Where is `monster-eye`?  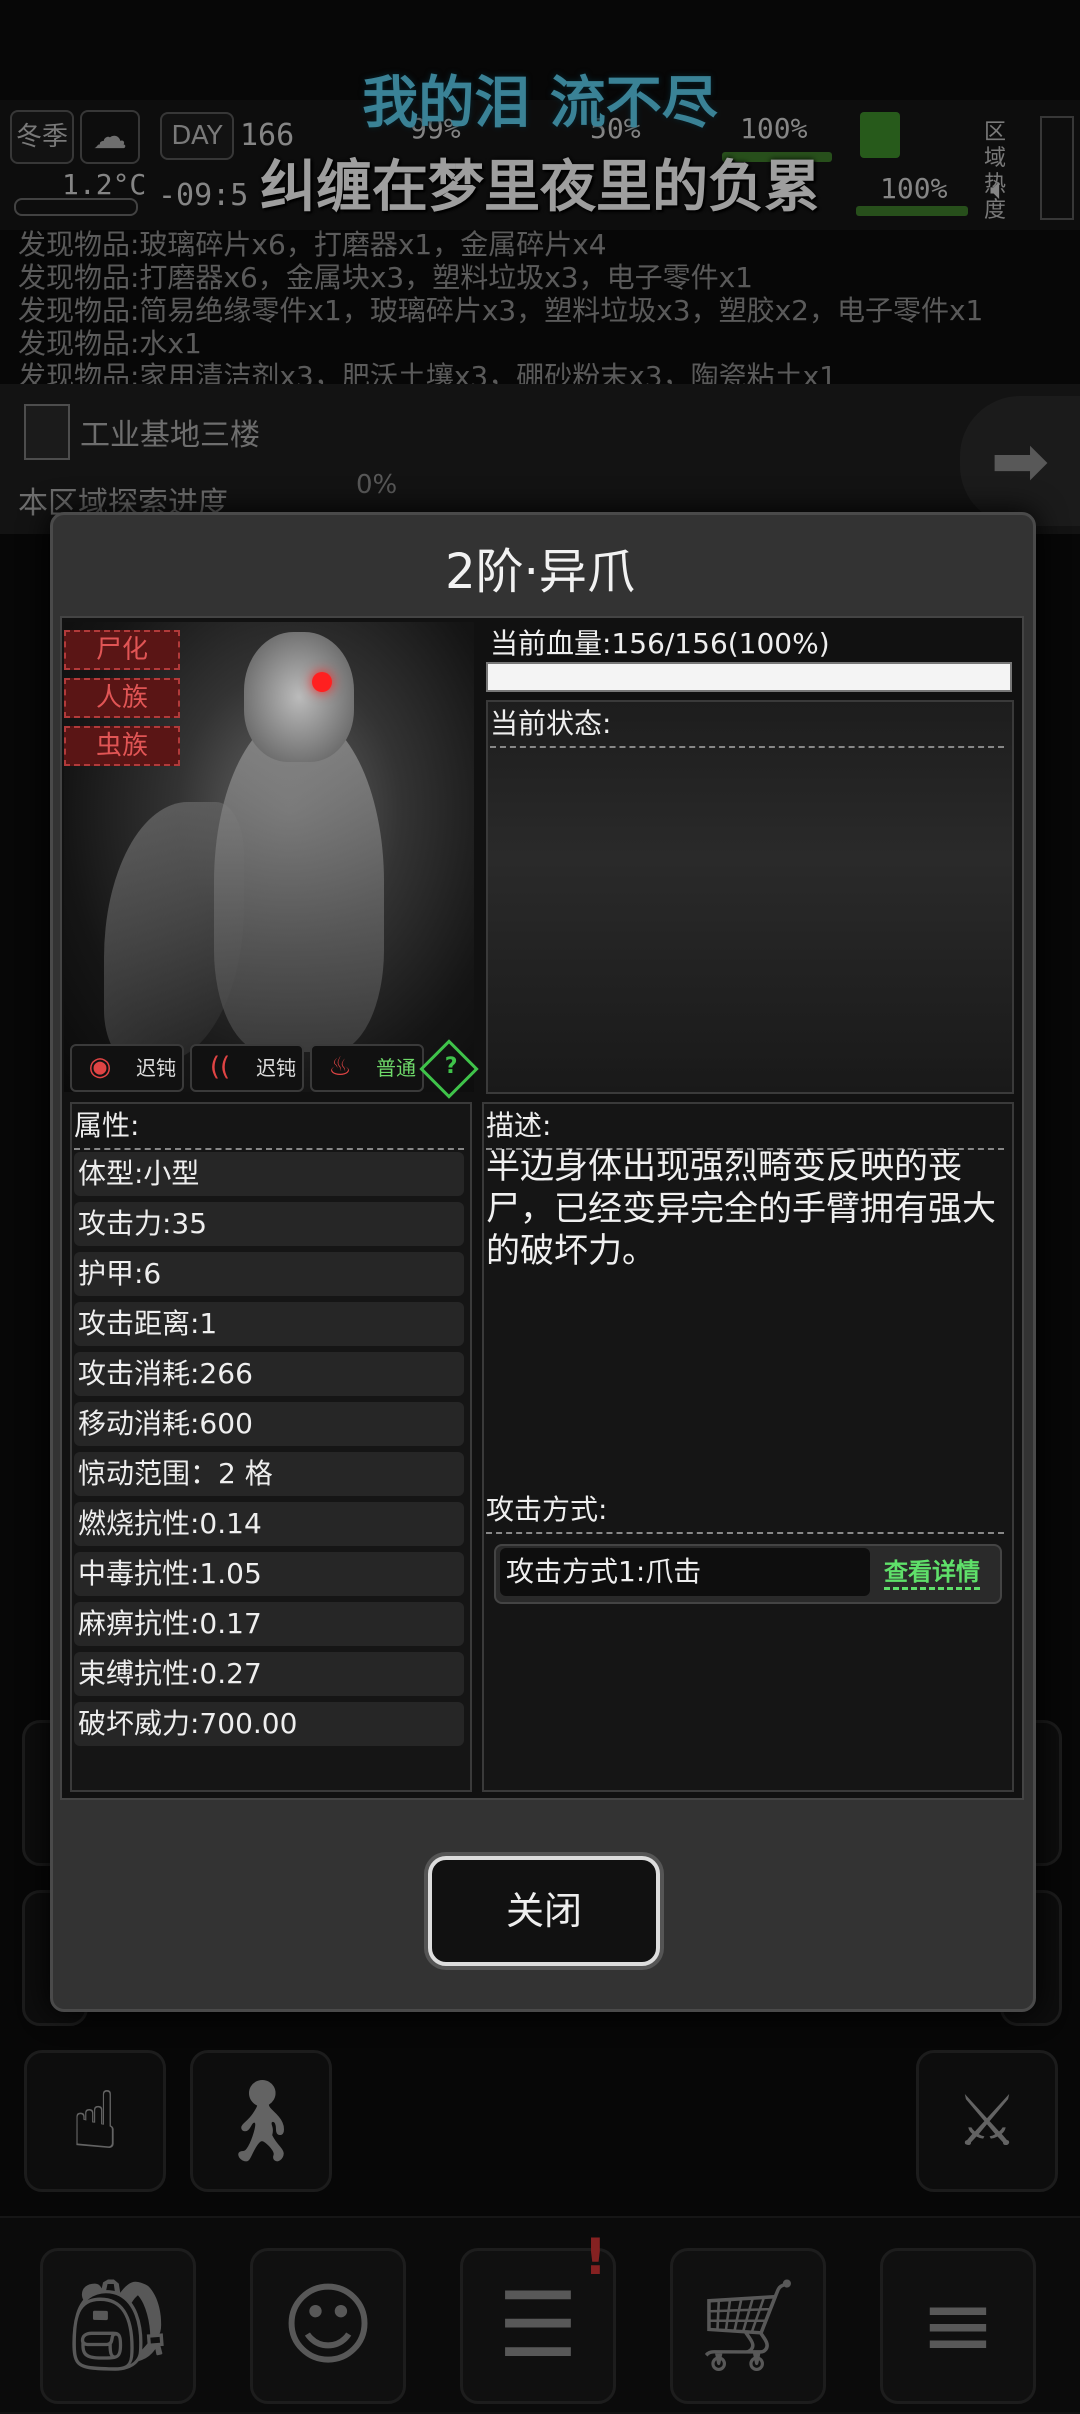
monster-eye is located at coordinates (322, 682).